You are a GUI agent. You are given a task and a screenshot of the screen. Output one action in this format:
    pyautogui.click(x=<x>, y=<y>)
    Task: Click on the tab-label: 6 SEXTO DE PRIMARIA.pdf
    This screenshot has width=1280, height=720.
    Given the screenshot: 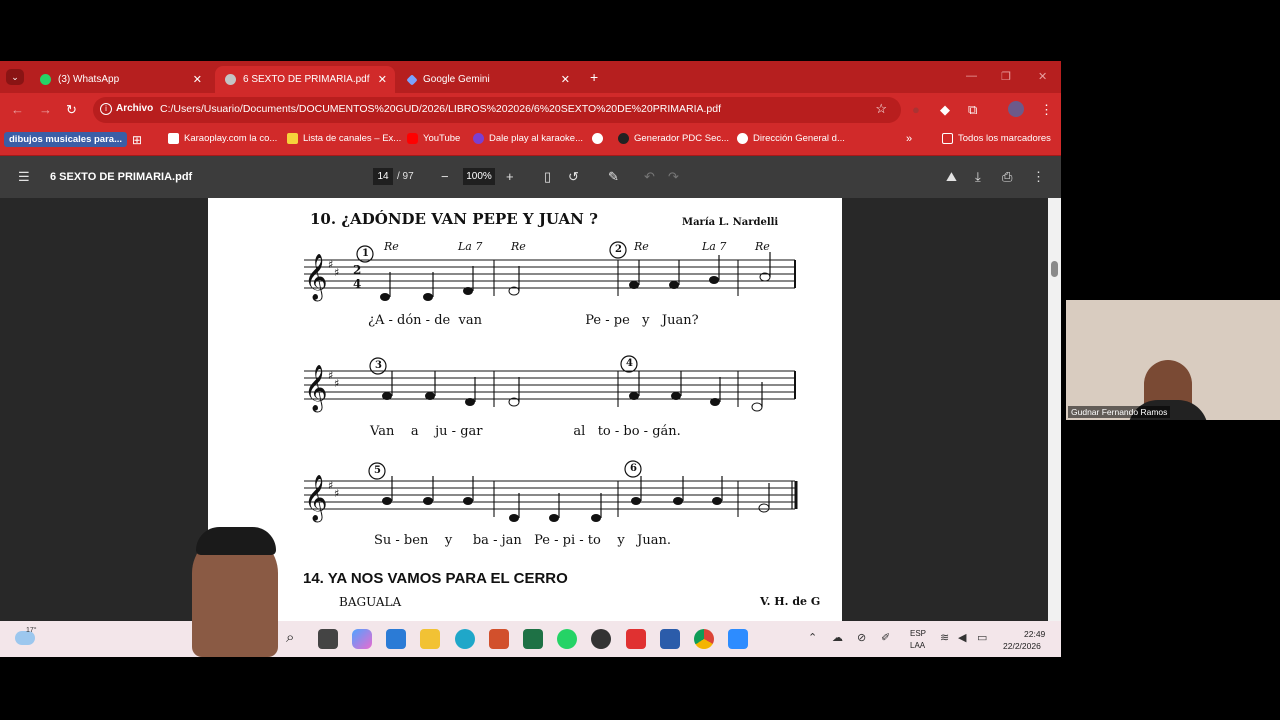 What is the action you would take?
    pyautogui.click(x=306, y=79)
    